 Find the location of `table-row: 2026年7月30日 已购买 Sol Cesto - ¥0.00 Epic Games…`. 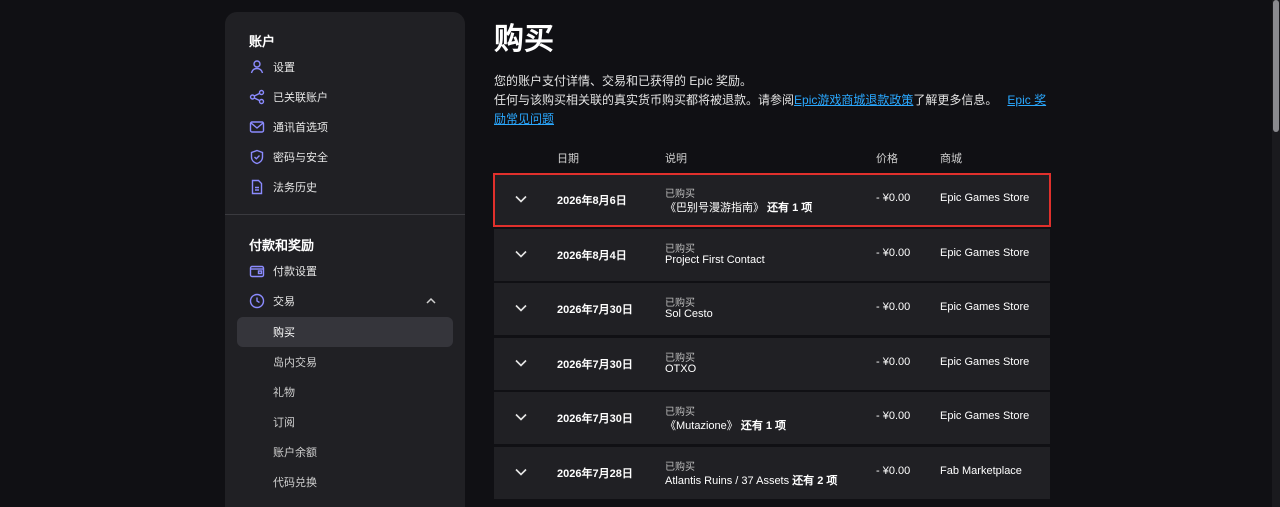

table-row: 2026年7月30日 已购买 Sol Cesto - ¥0.00 Epic Games… is located at coordinates (772, 309).